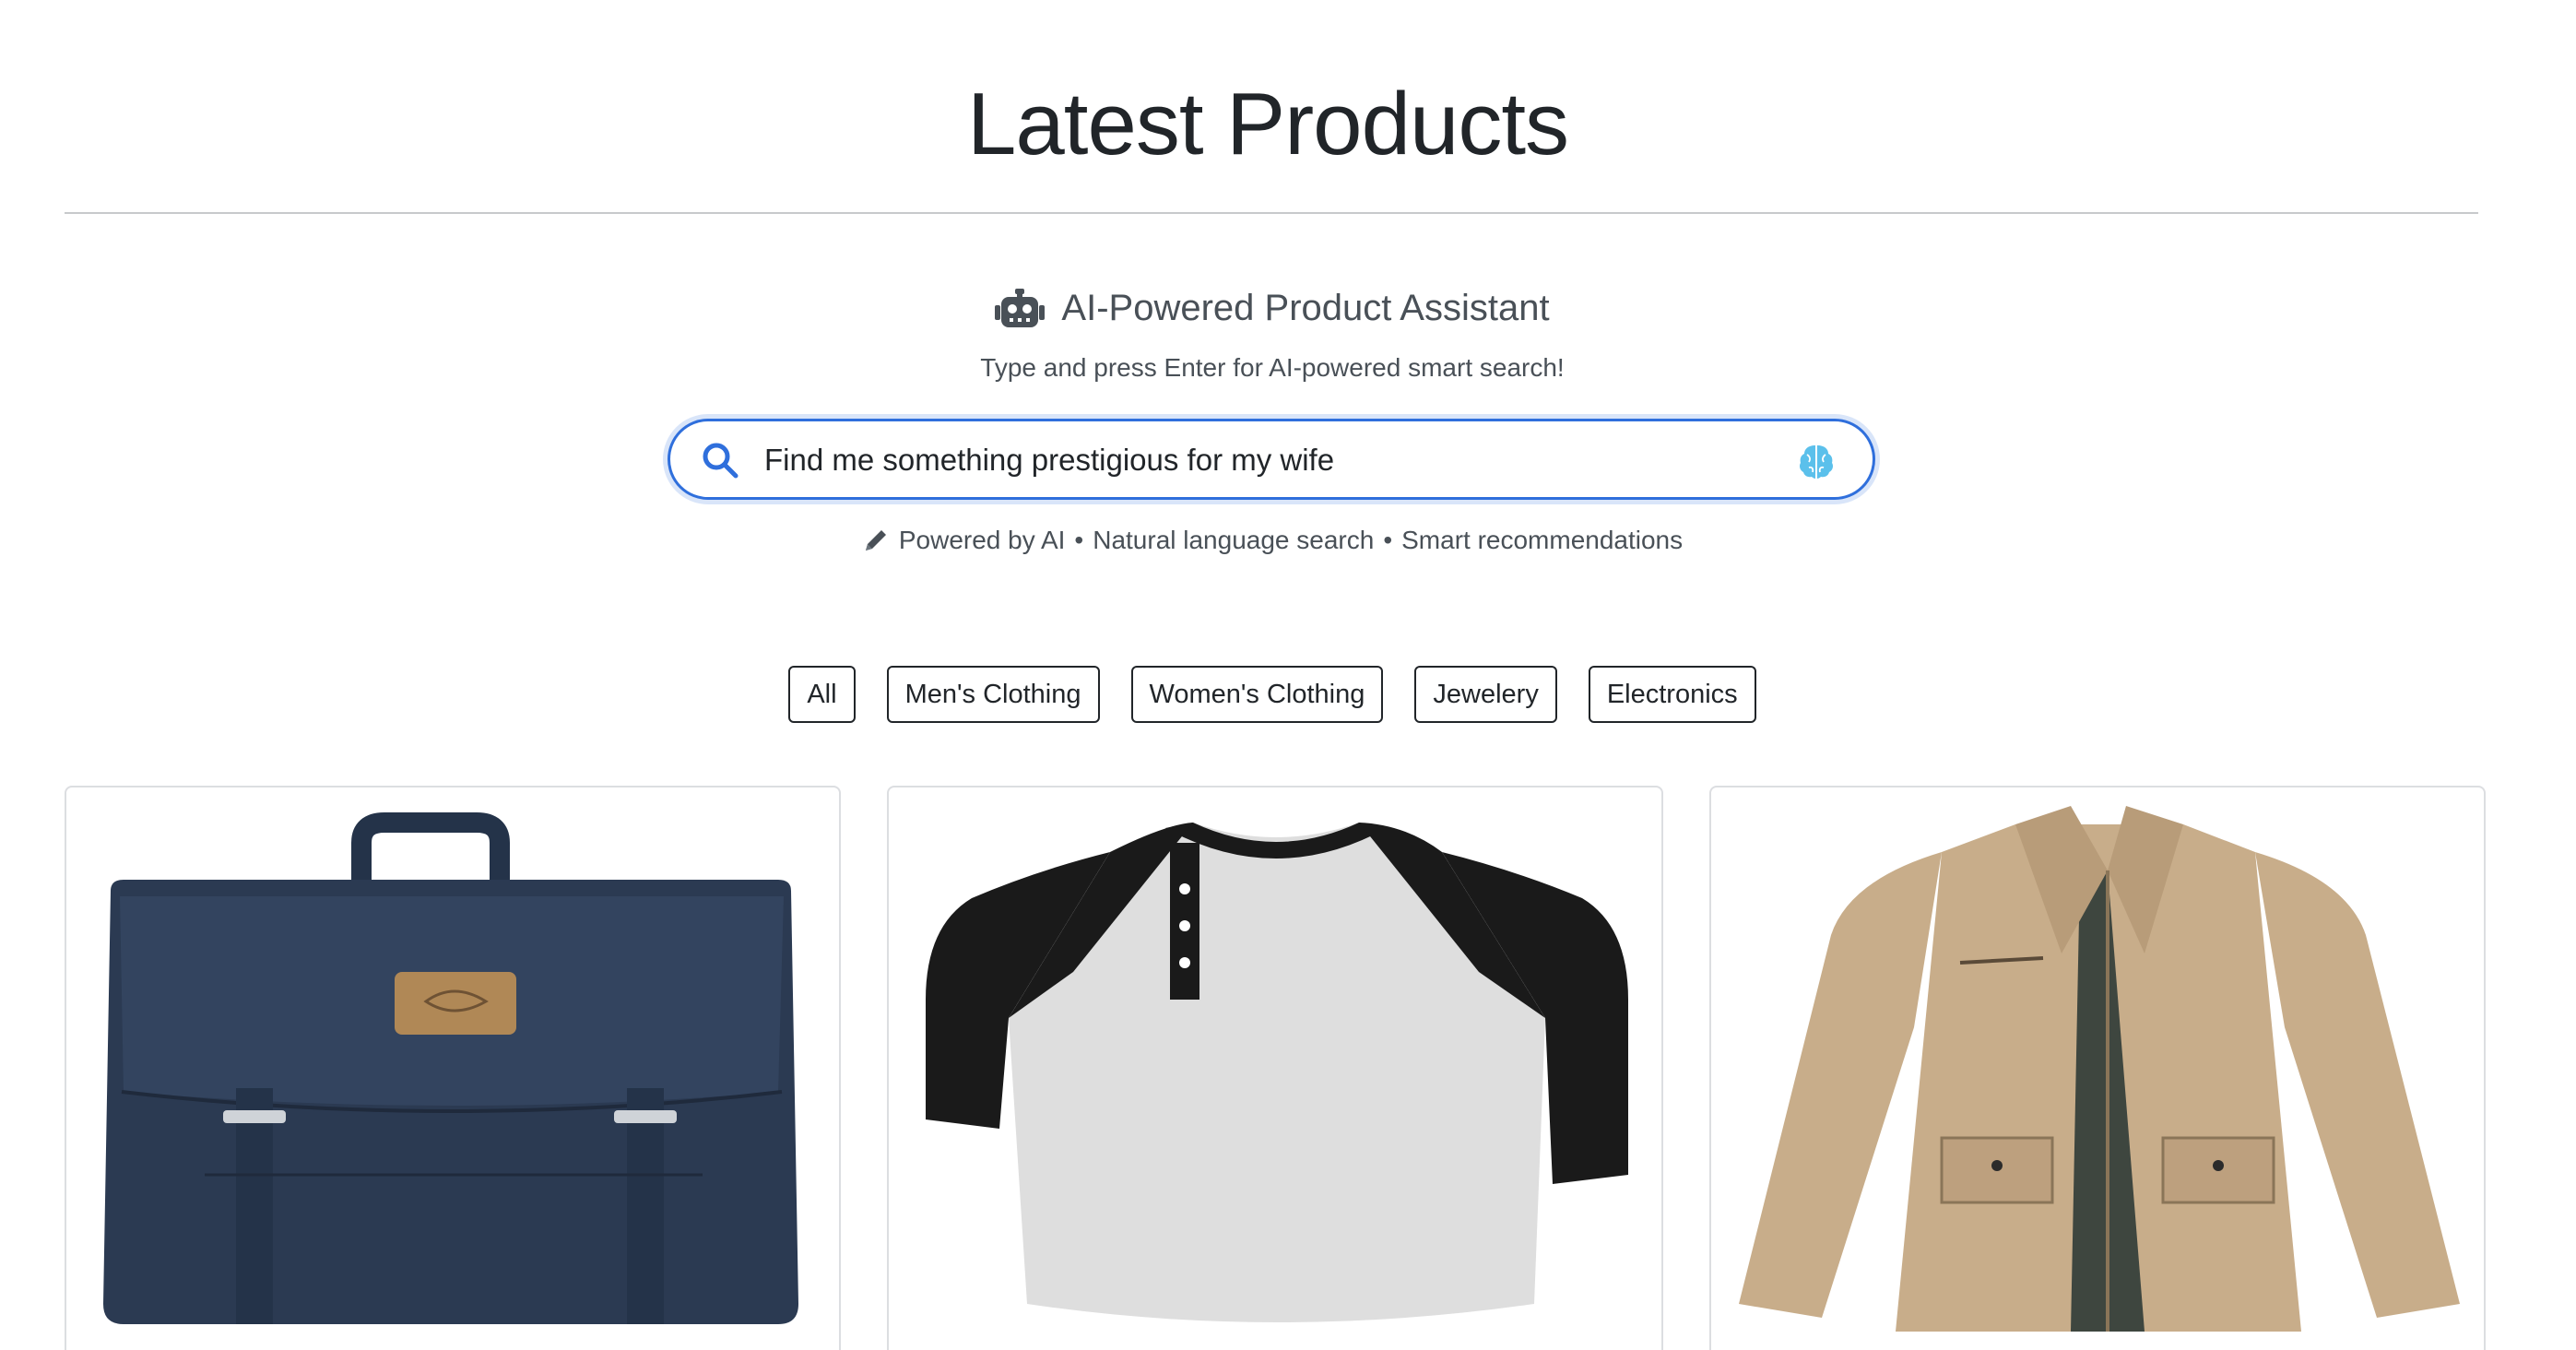 Image resolution: width=2576 pixels, height=1350 pixels. I want to click on filter-all-button: All, so click(822, 695).